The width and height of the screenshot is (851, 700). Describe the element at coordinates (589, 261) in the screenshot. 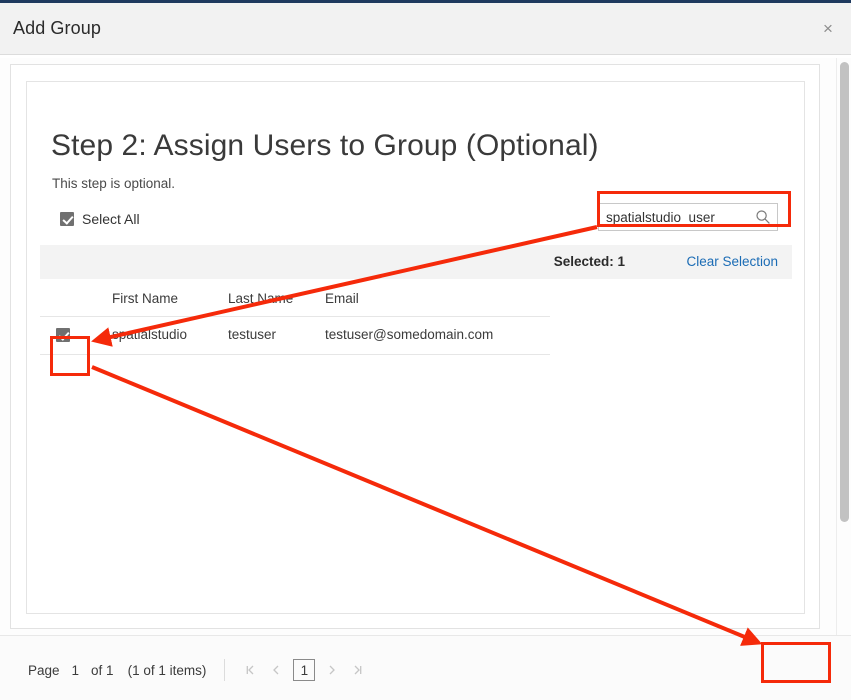

I see `selected-count: Selected: 1` at that location.